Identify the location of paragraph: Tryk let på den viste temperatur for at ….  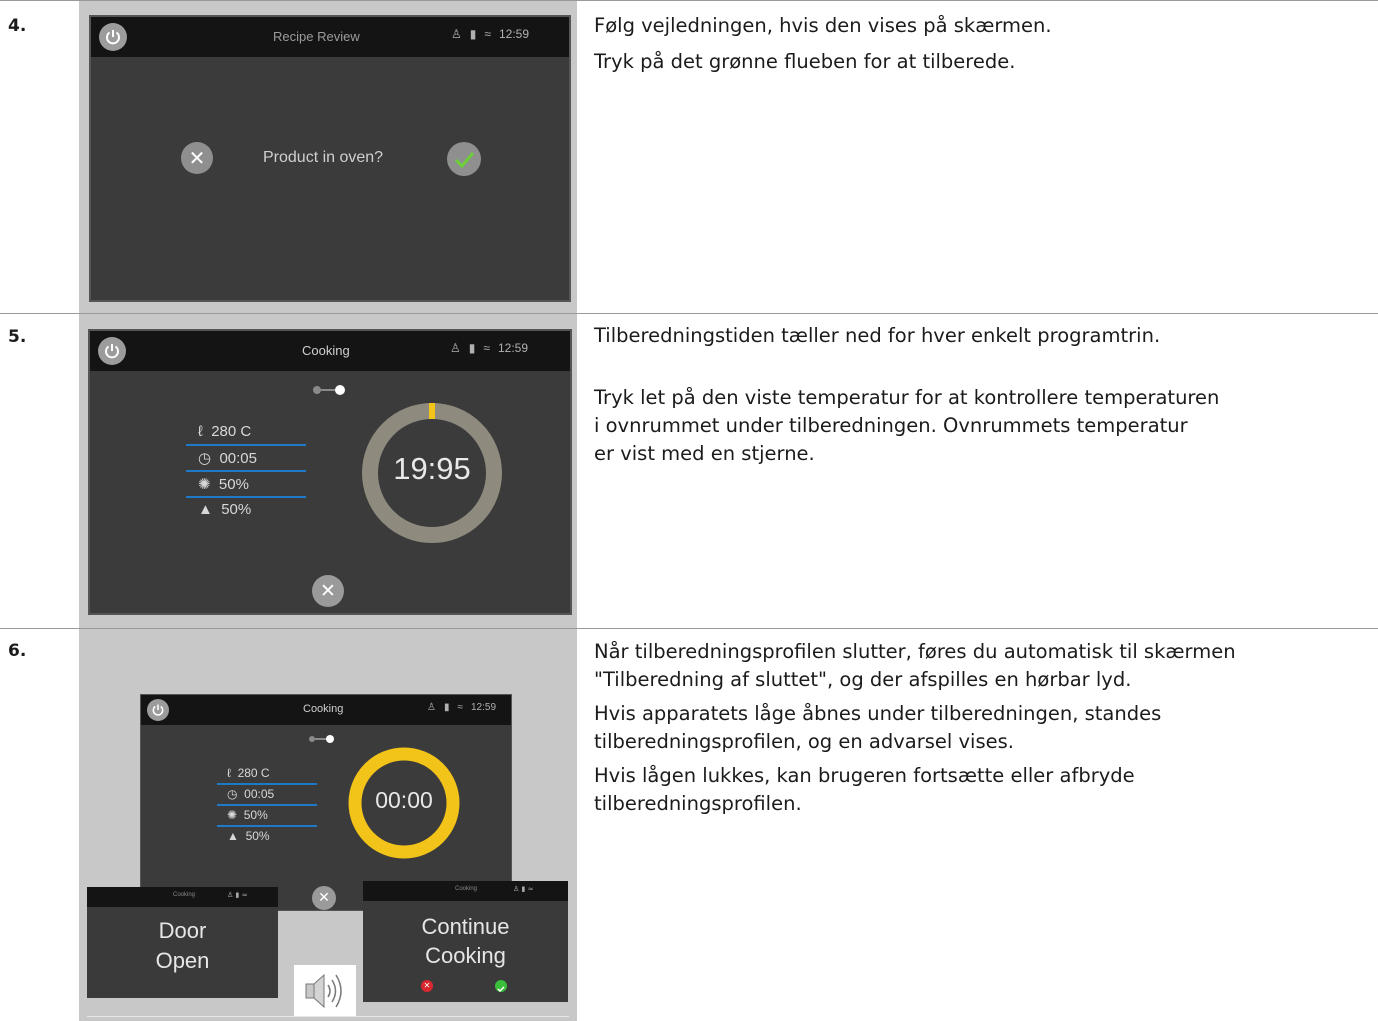
(907, 397).